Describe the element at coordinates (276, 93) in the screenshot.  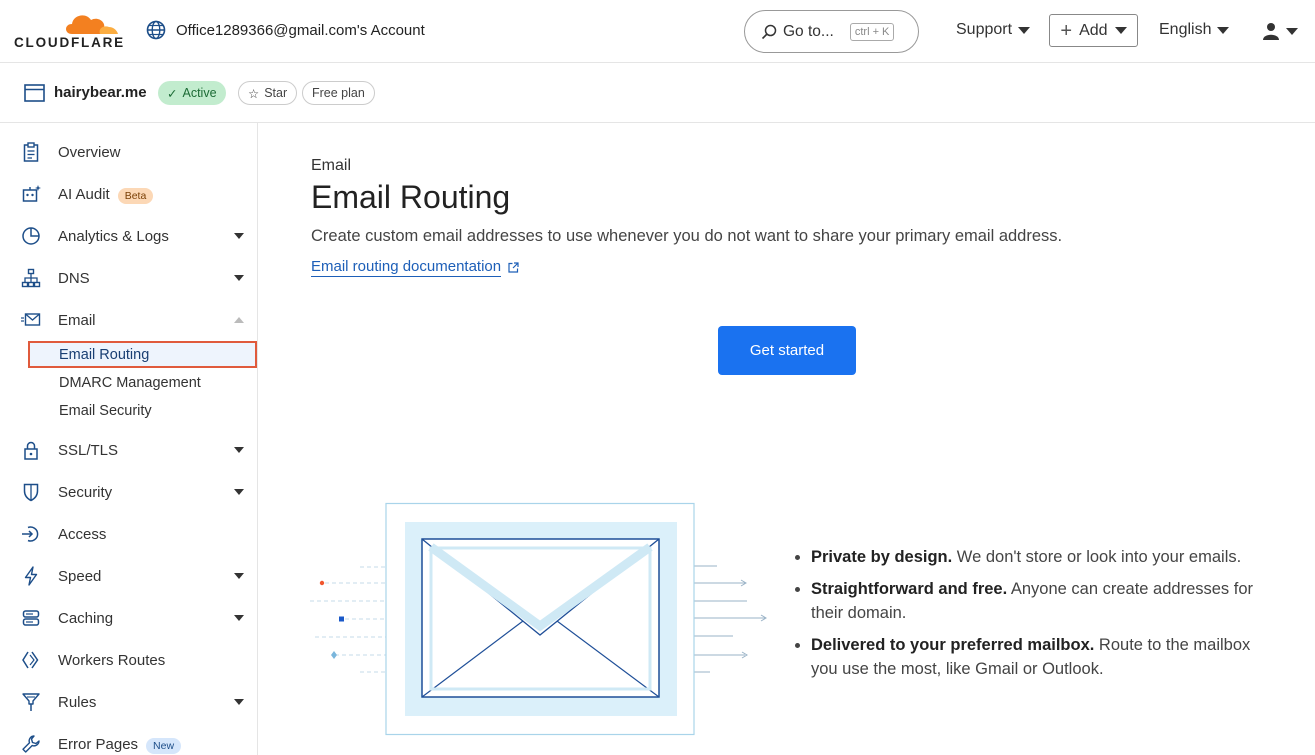
I see `star-label: Star` at that location.